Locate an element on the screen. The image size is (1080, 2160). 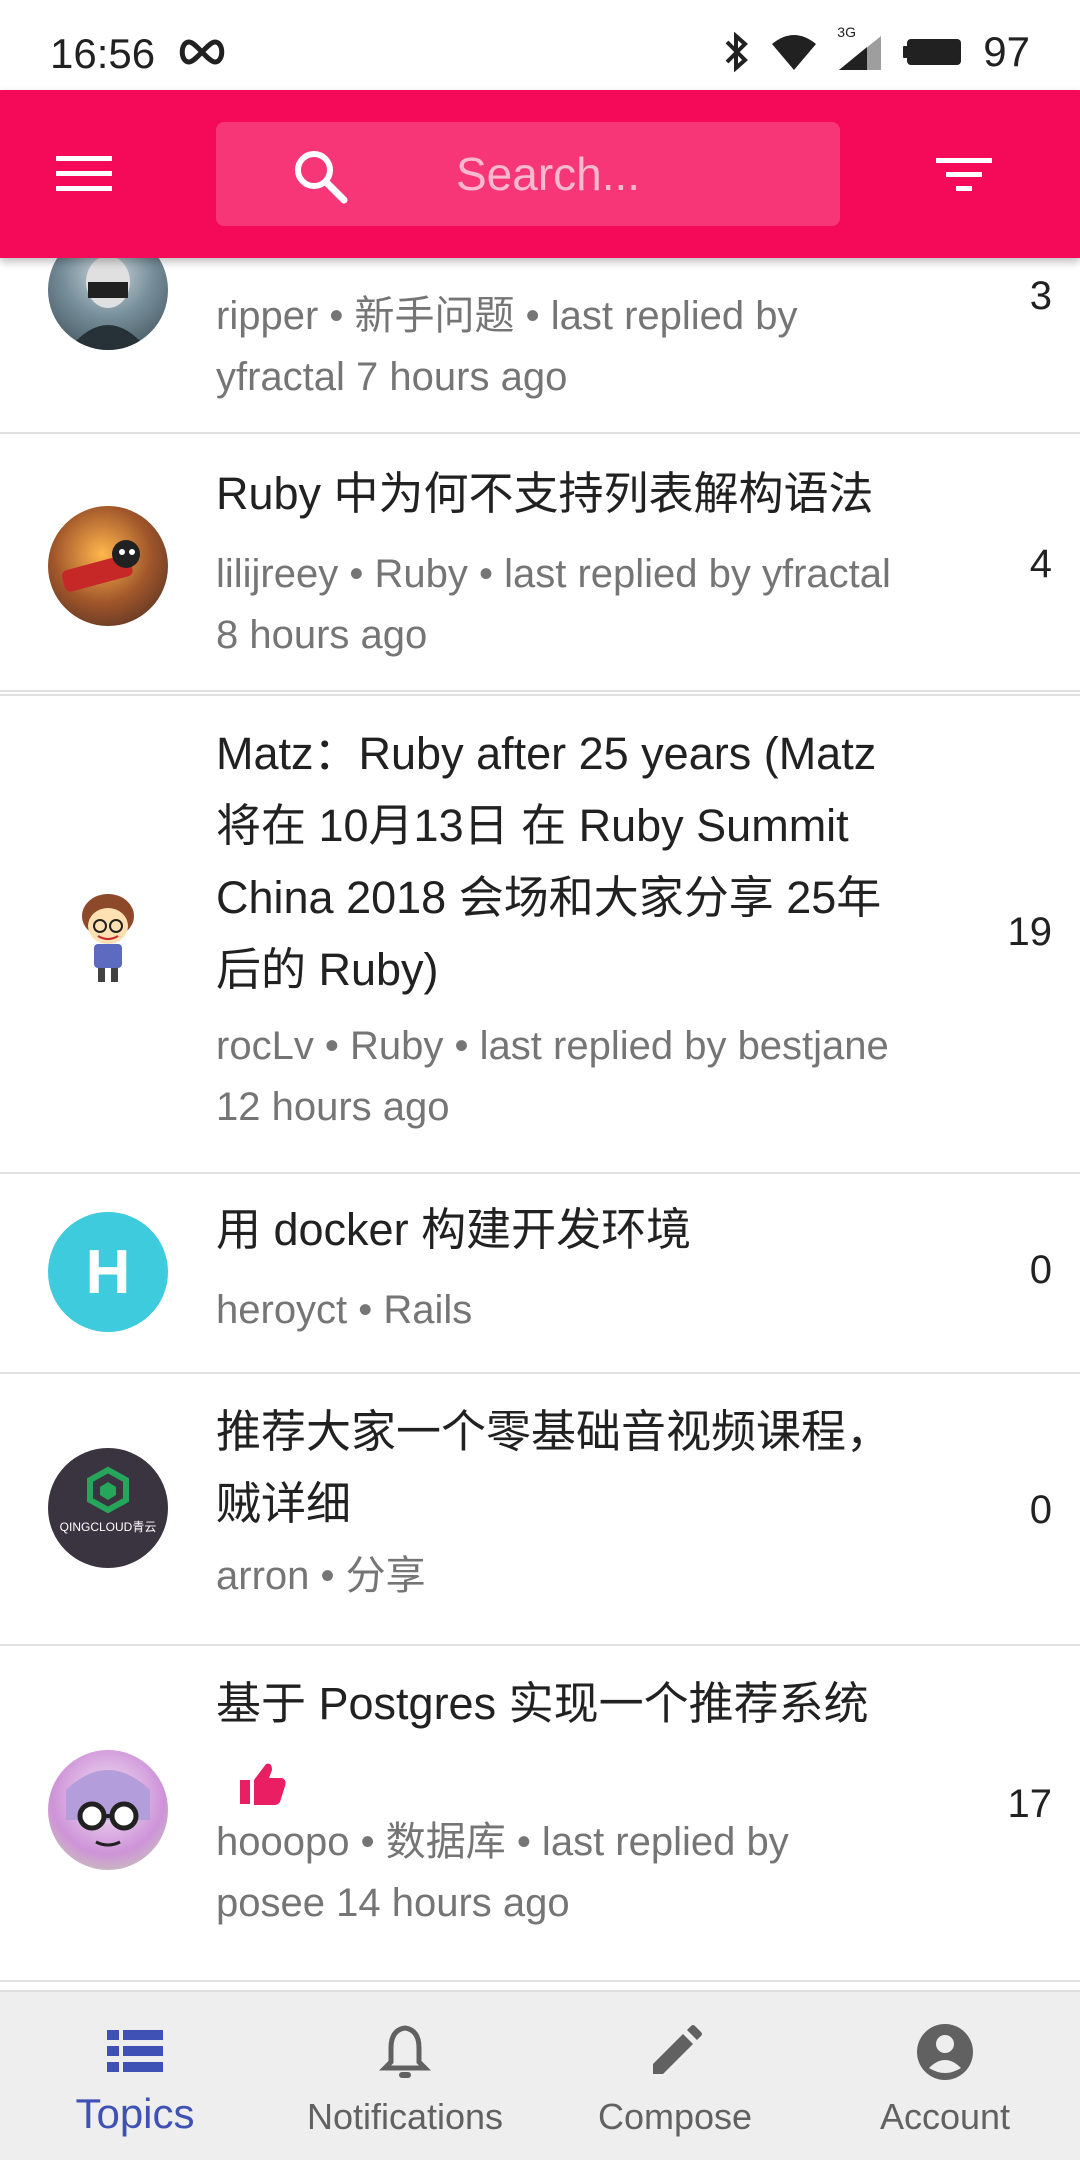
list-icon is located at coordinates (135, 2051).